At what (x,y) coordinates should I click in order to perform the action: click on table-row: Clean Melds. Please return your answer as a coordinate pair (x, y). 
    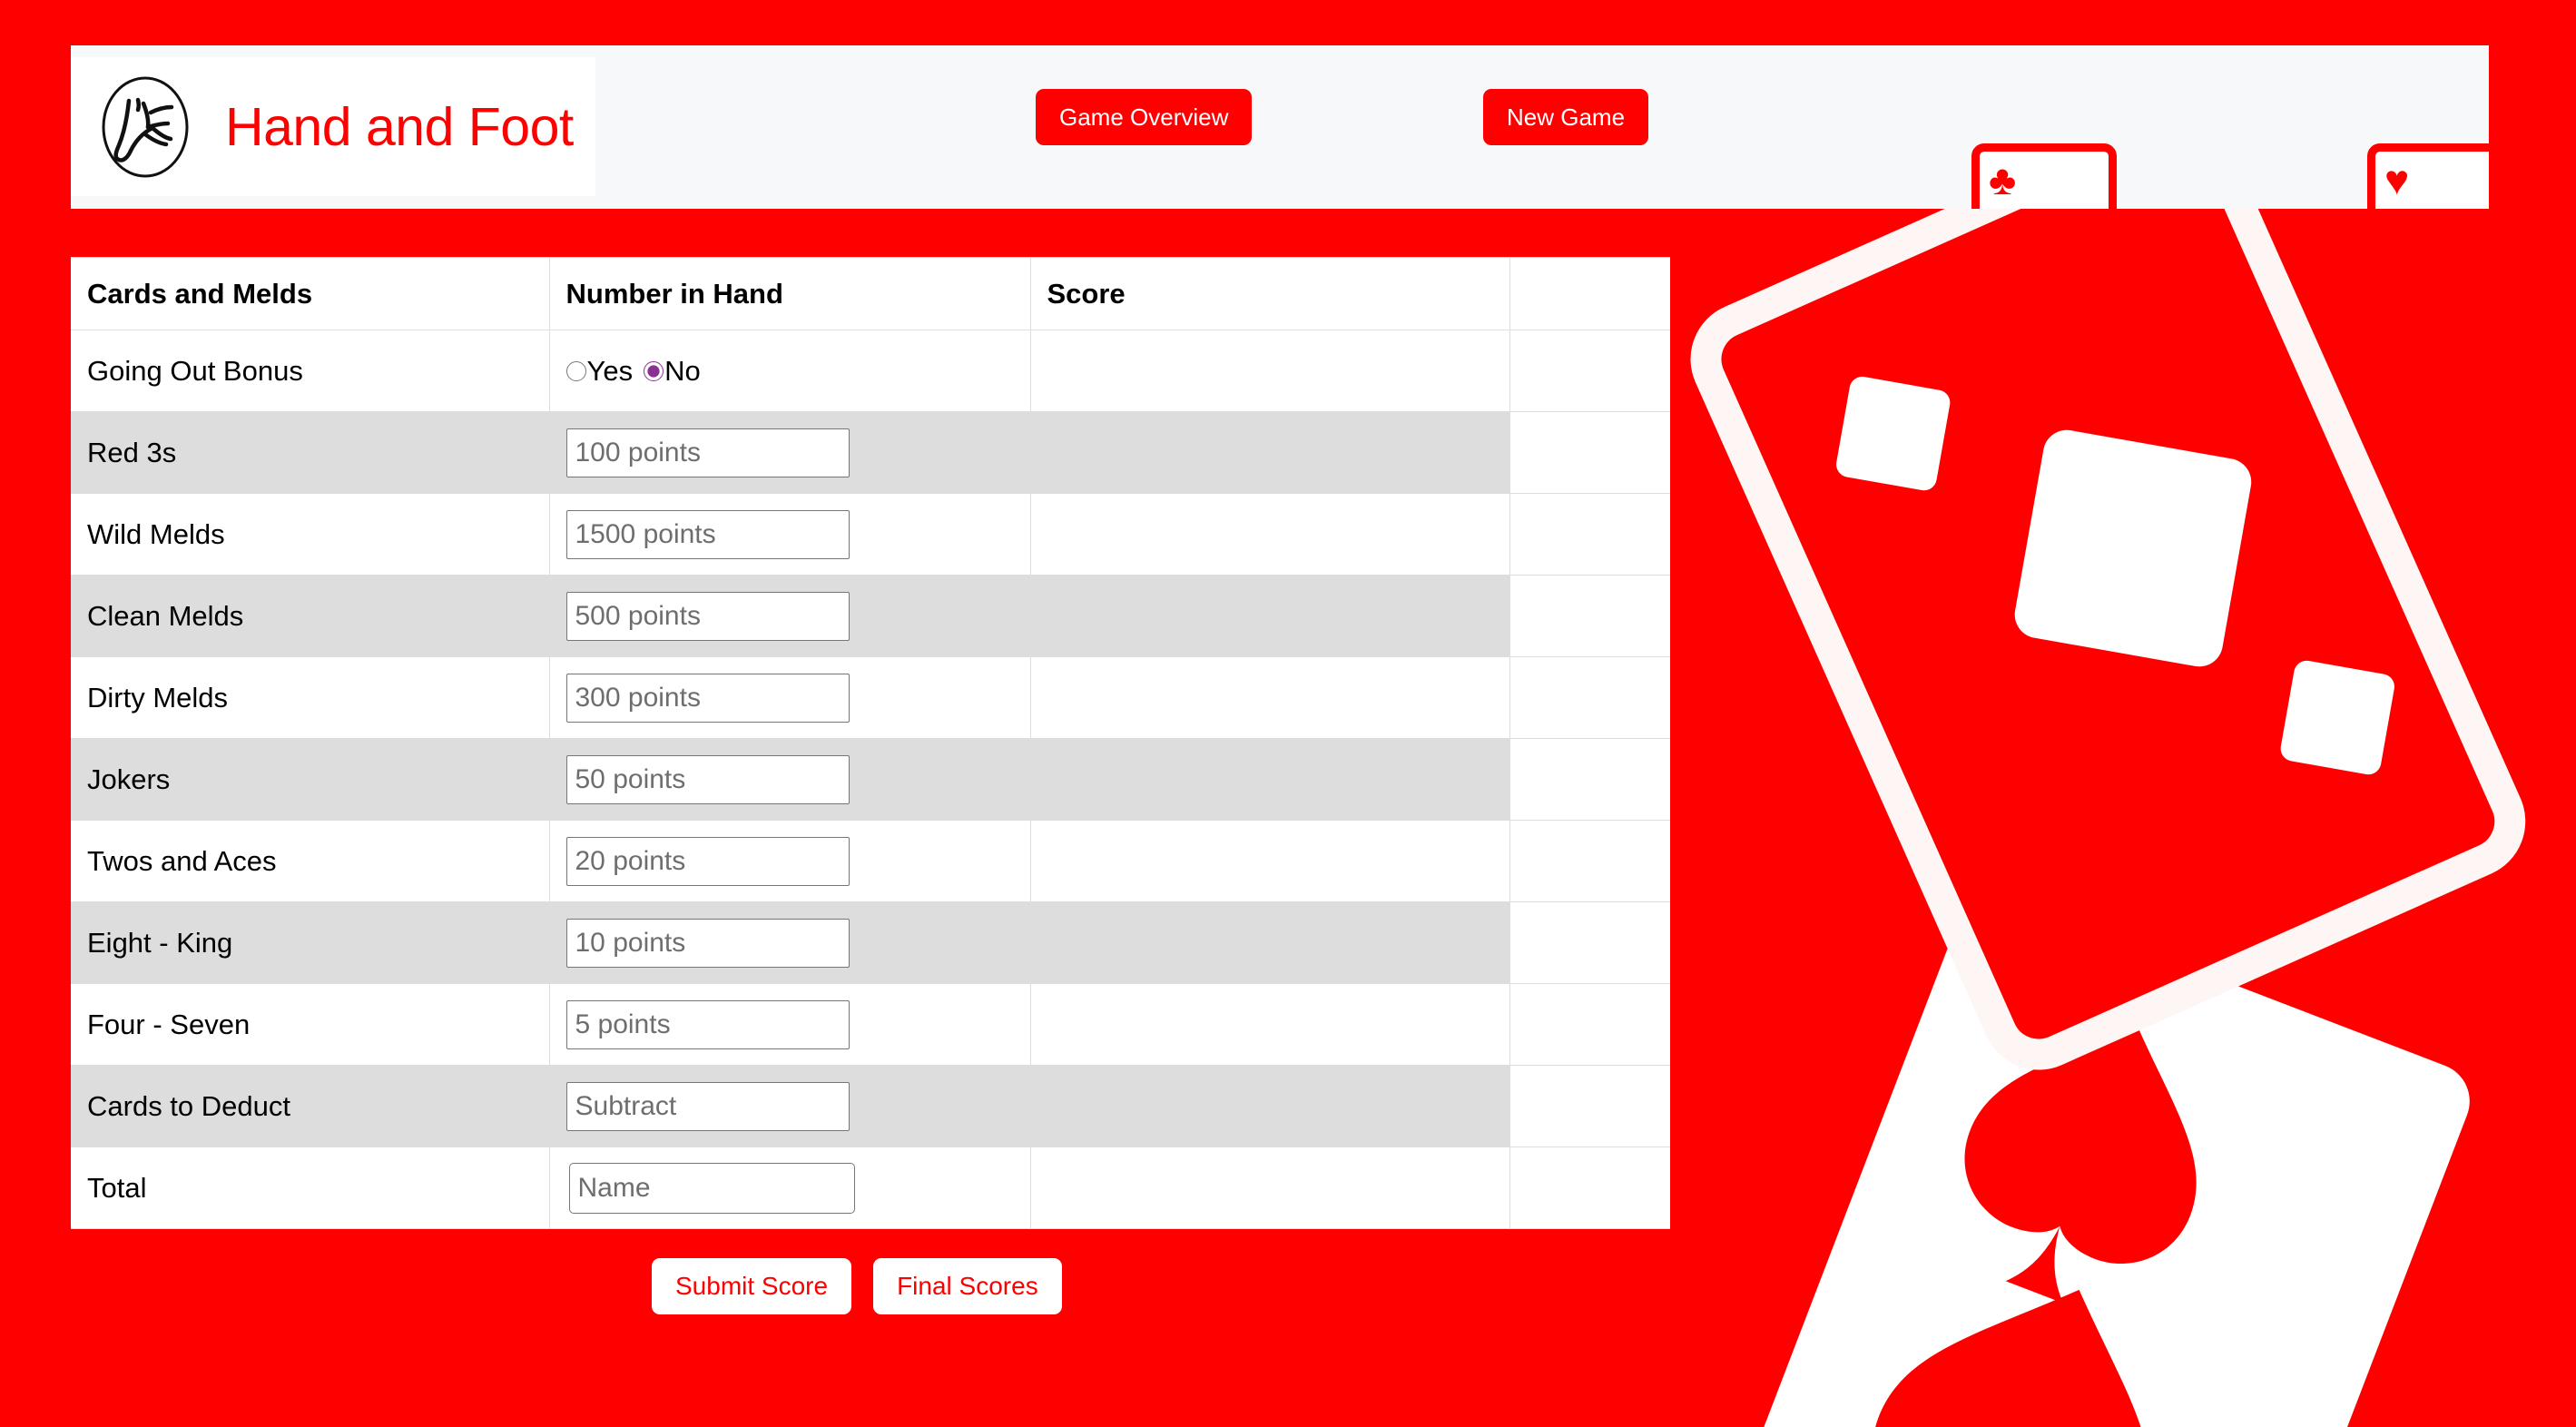
    Looking at the image, I should click on (870, 616).